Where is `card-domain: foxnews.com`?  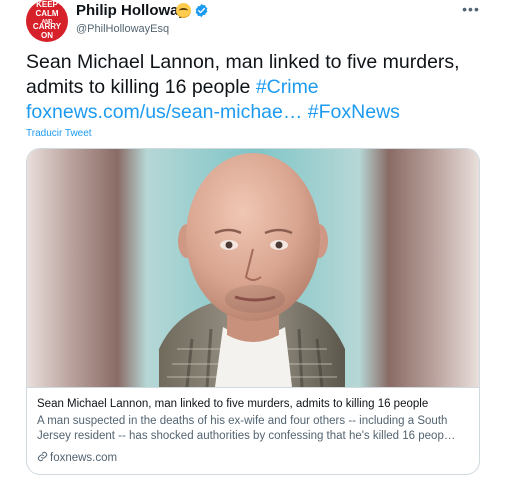
card-domain: foxnews.com is located at coordinates (77, 458).